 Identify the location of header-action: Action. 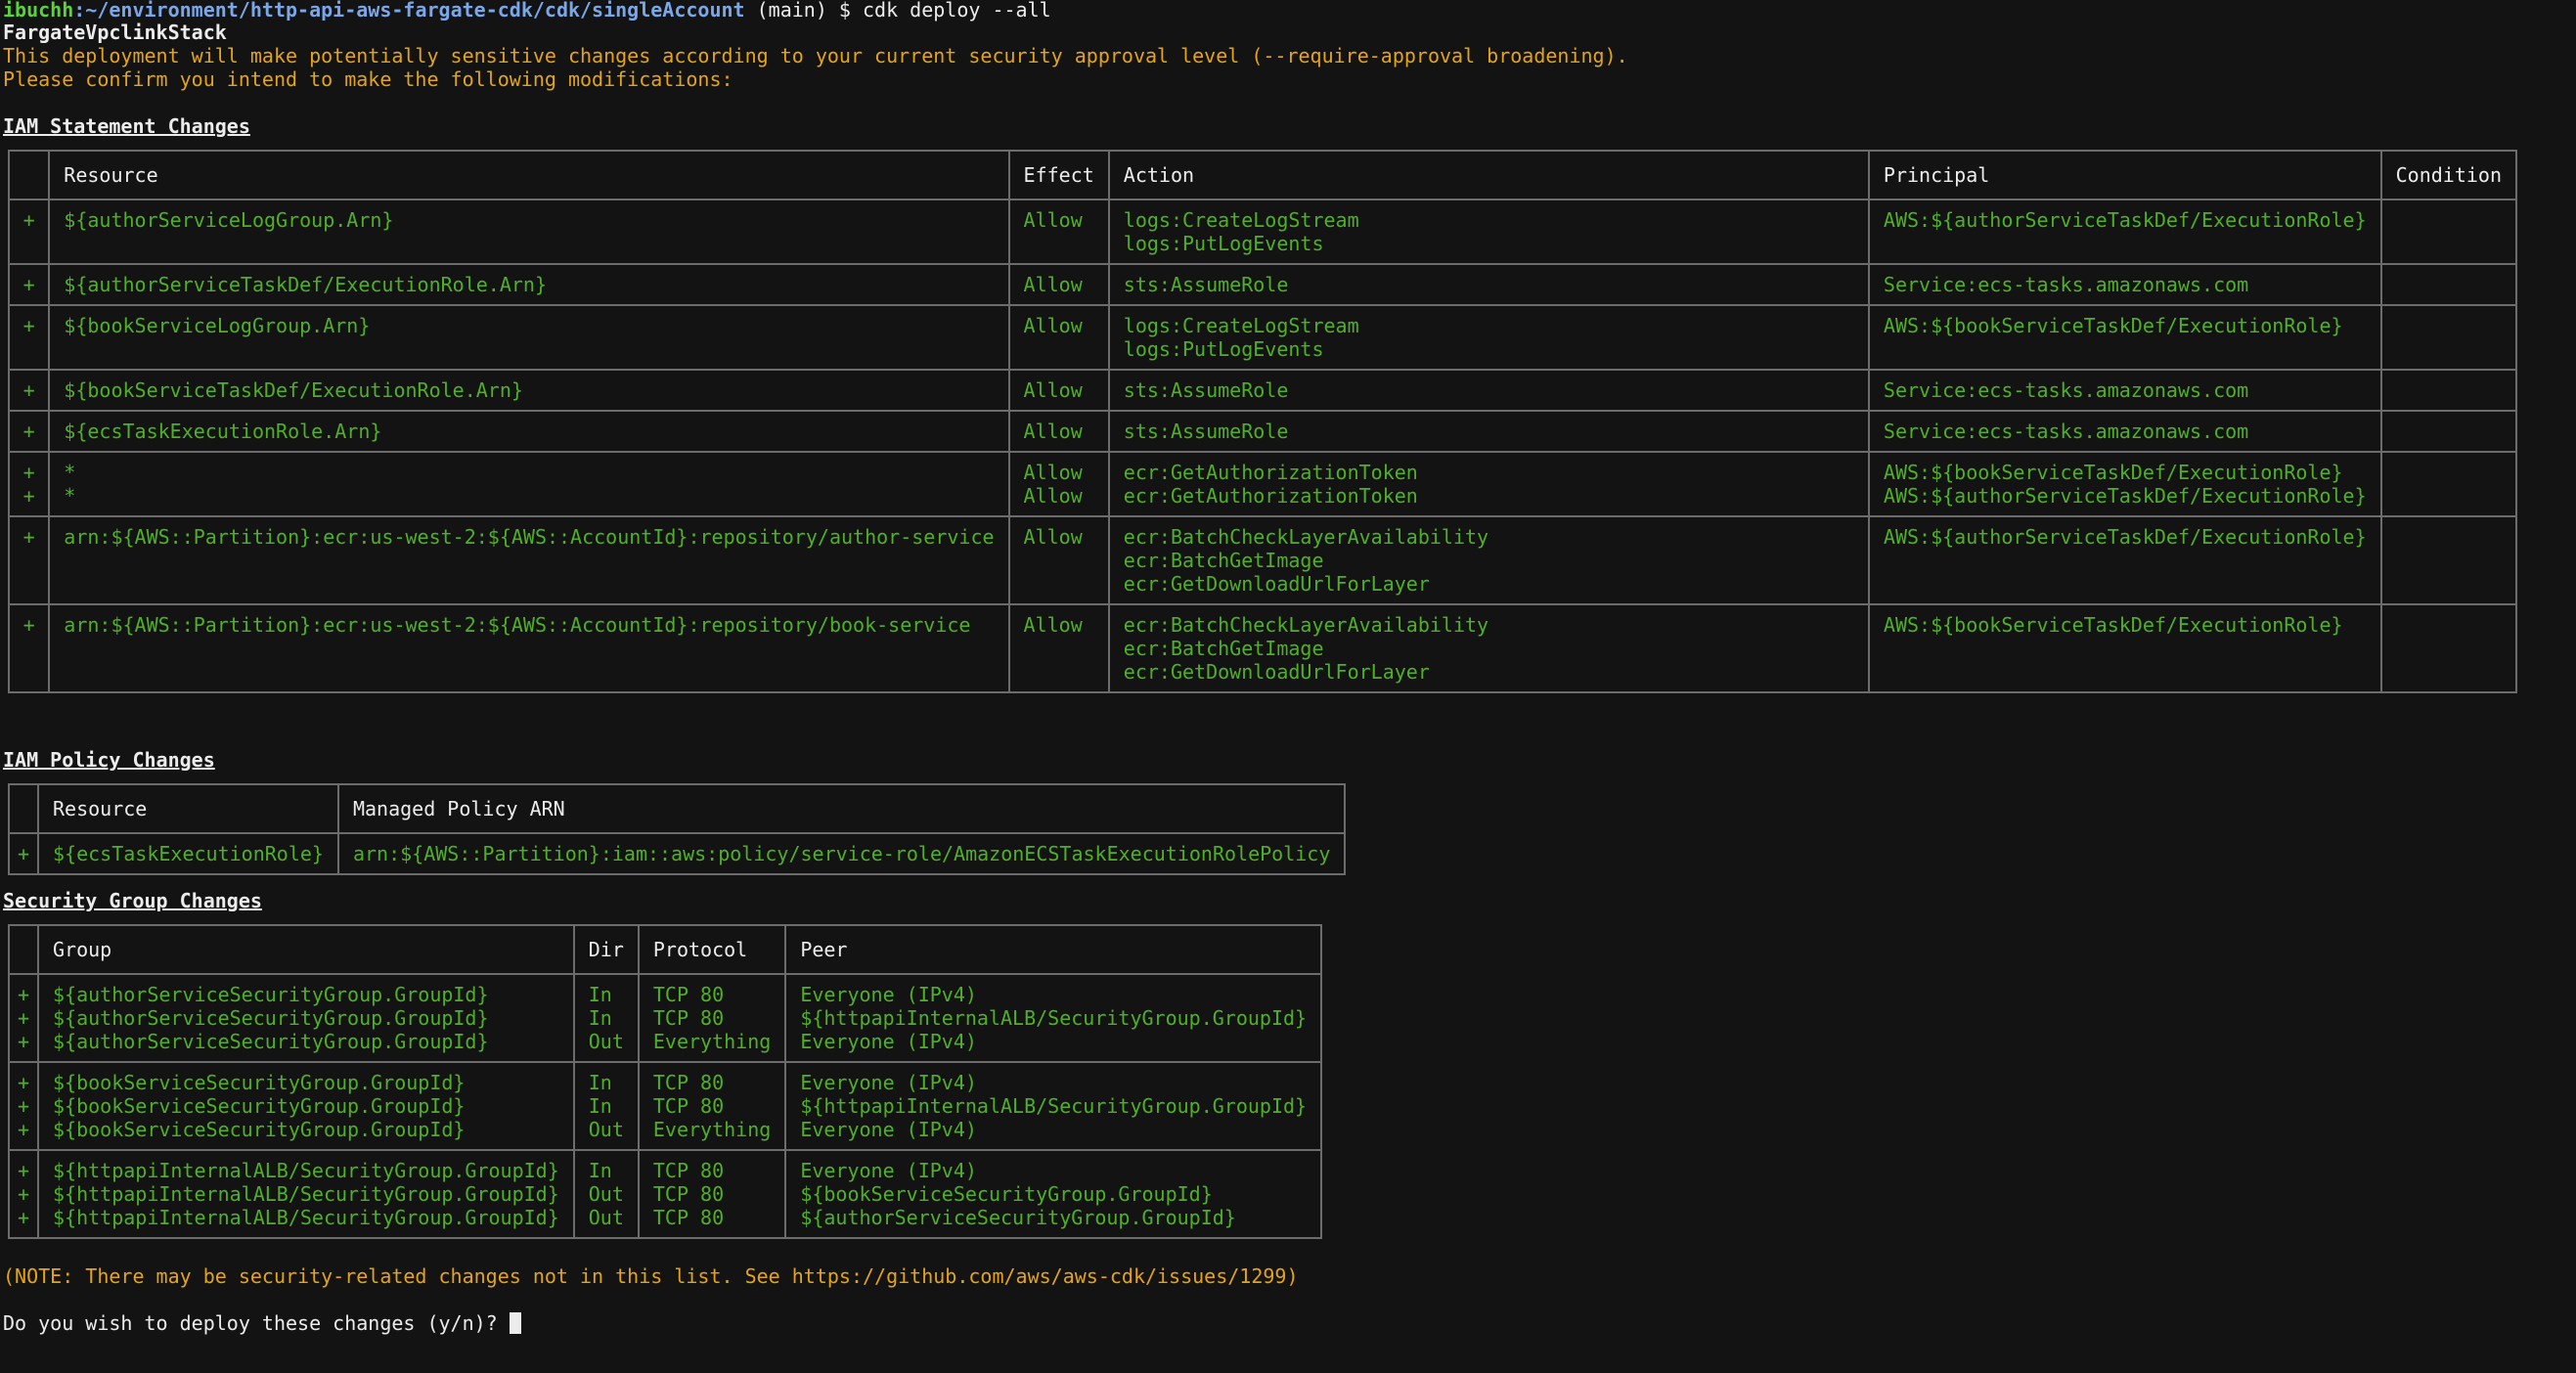
(1488, 175).